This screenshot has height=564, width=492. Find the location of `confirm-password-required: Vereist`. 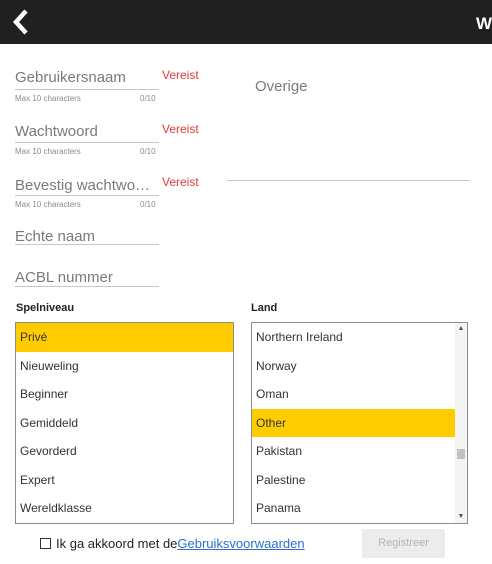

confirm-password-required: Vereist is located at coordinates (180, 182).